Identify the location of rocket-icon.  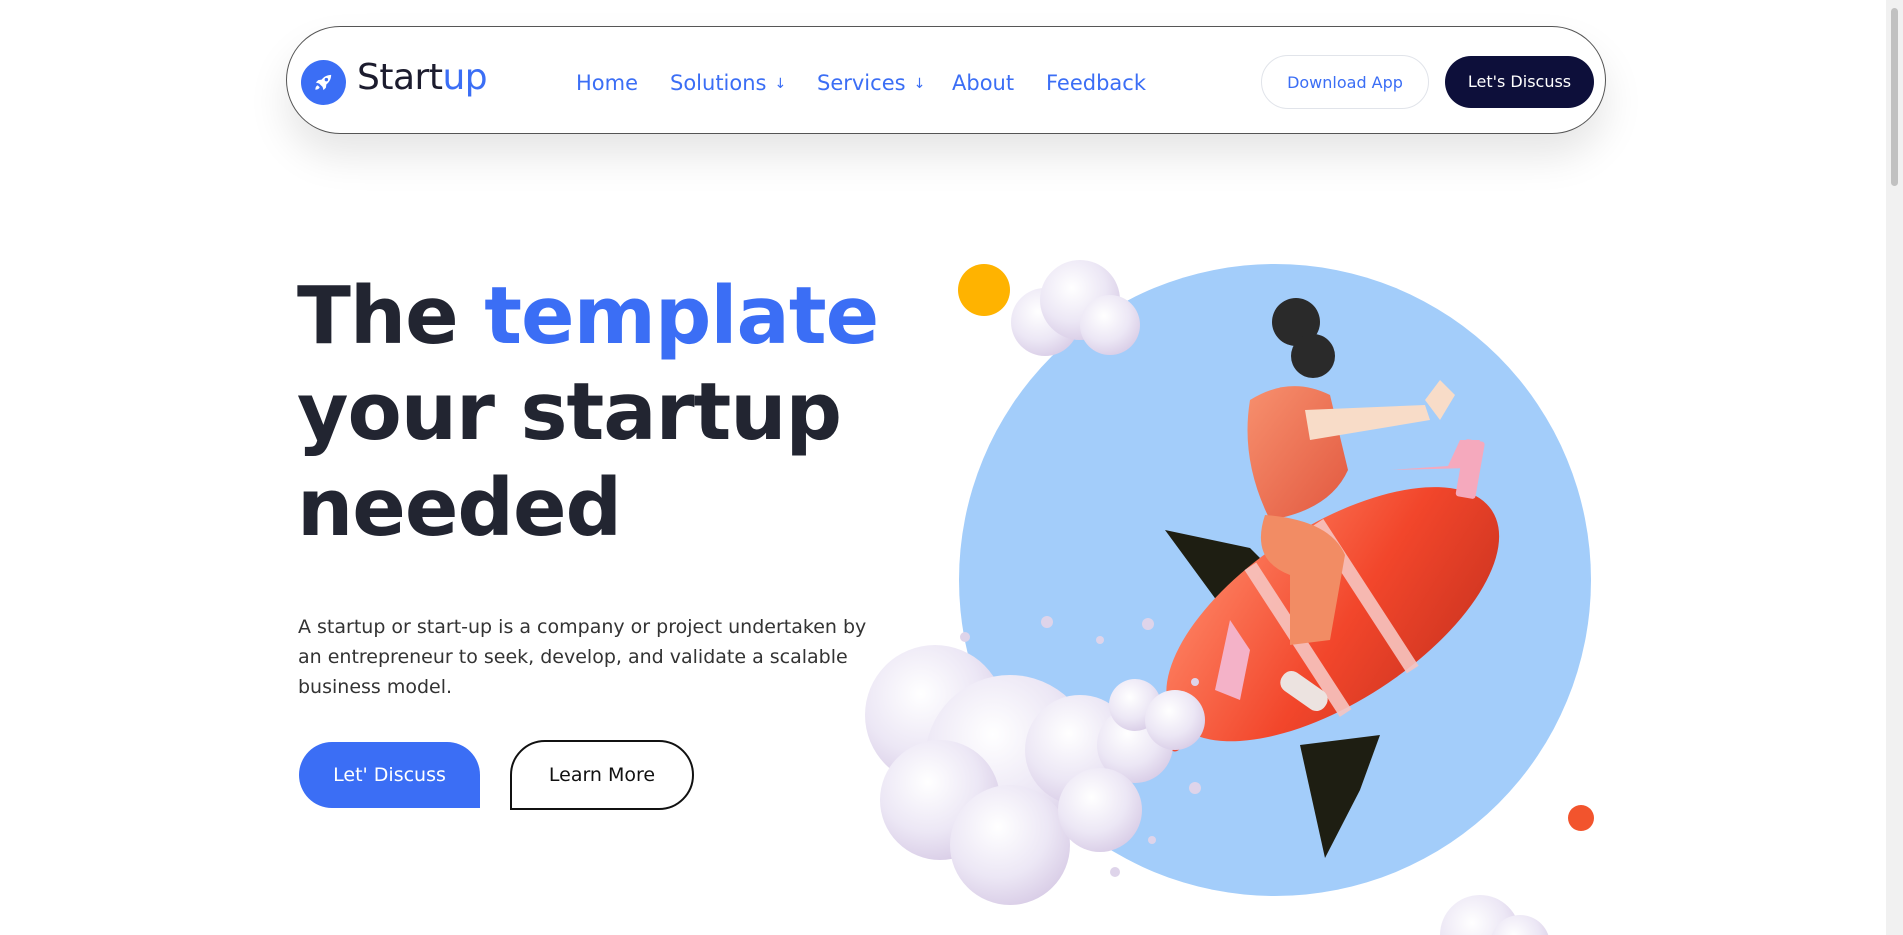
(323, 82).